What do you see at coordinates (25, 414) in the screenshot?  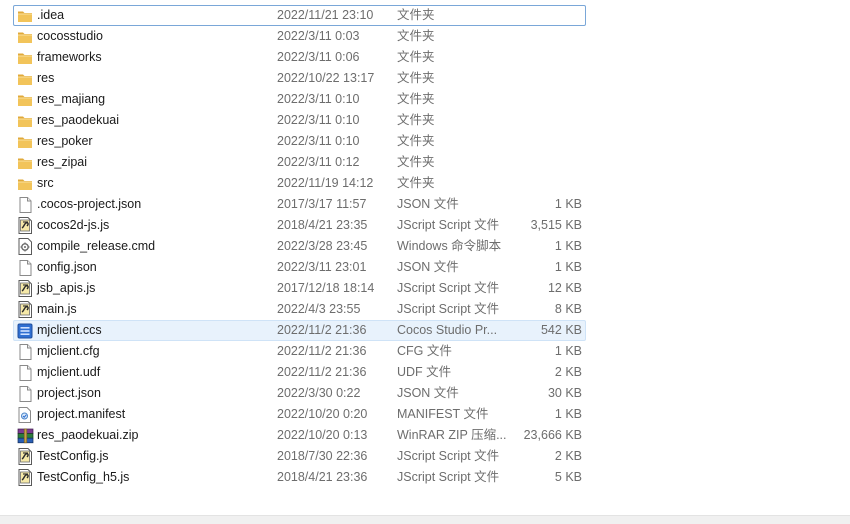 I see `manifest-file-icon` at bounding box center [25, 414].